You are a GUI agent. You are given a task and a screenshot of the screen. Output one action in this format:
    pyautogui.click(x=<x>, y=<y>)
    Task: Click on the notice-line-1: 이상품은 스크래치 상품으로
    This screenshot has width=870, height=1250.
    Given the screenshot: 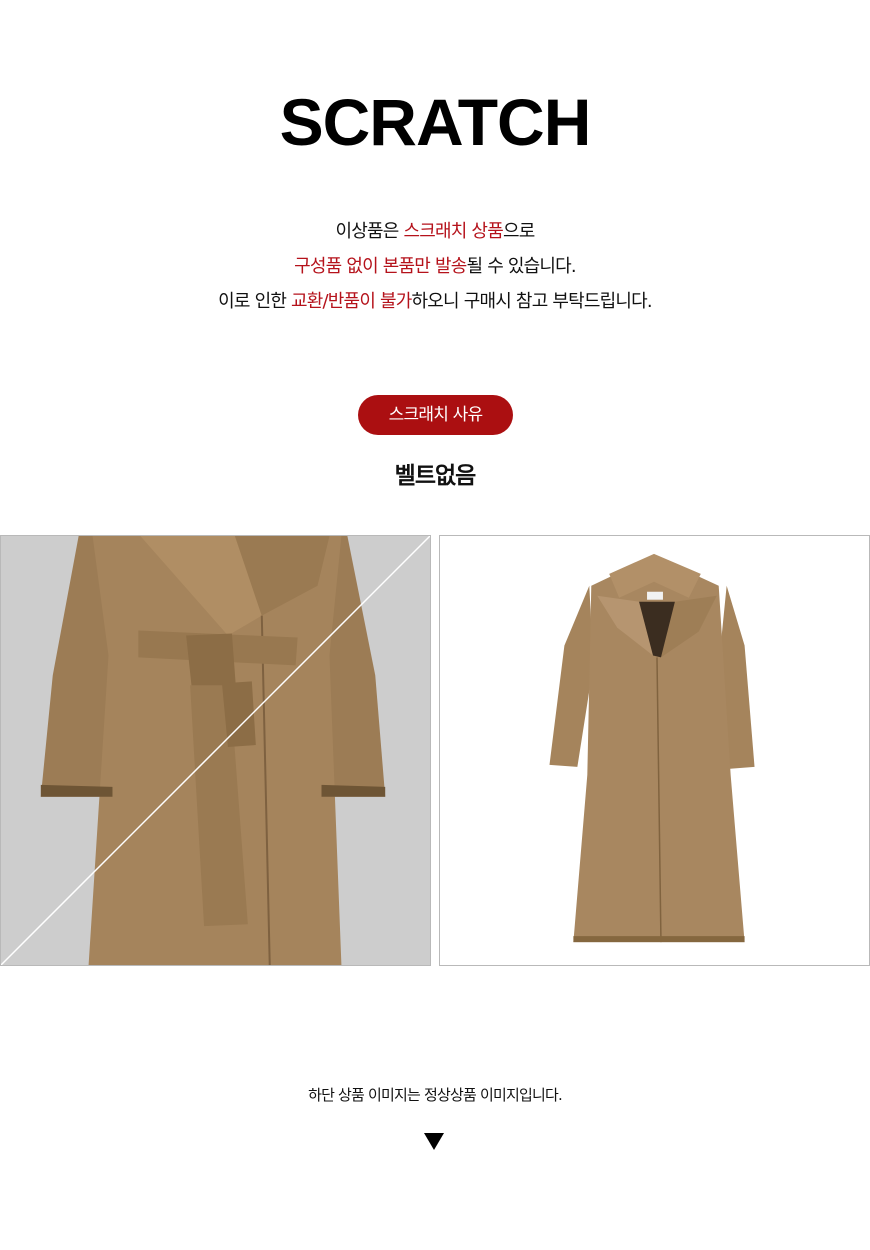 What is the action you would take?
    pyautogui.click(x=435, y=231)
    